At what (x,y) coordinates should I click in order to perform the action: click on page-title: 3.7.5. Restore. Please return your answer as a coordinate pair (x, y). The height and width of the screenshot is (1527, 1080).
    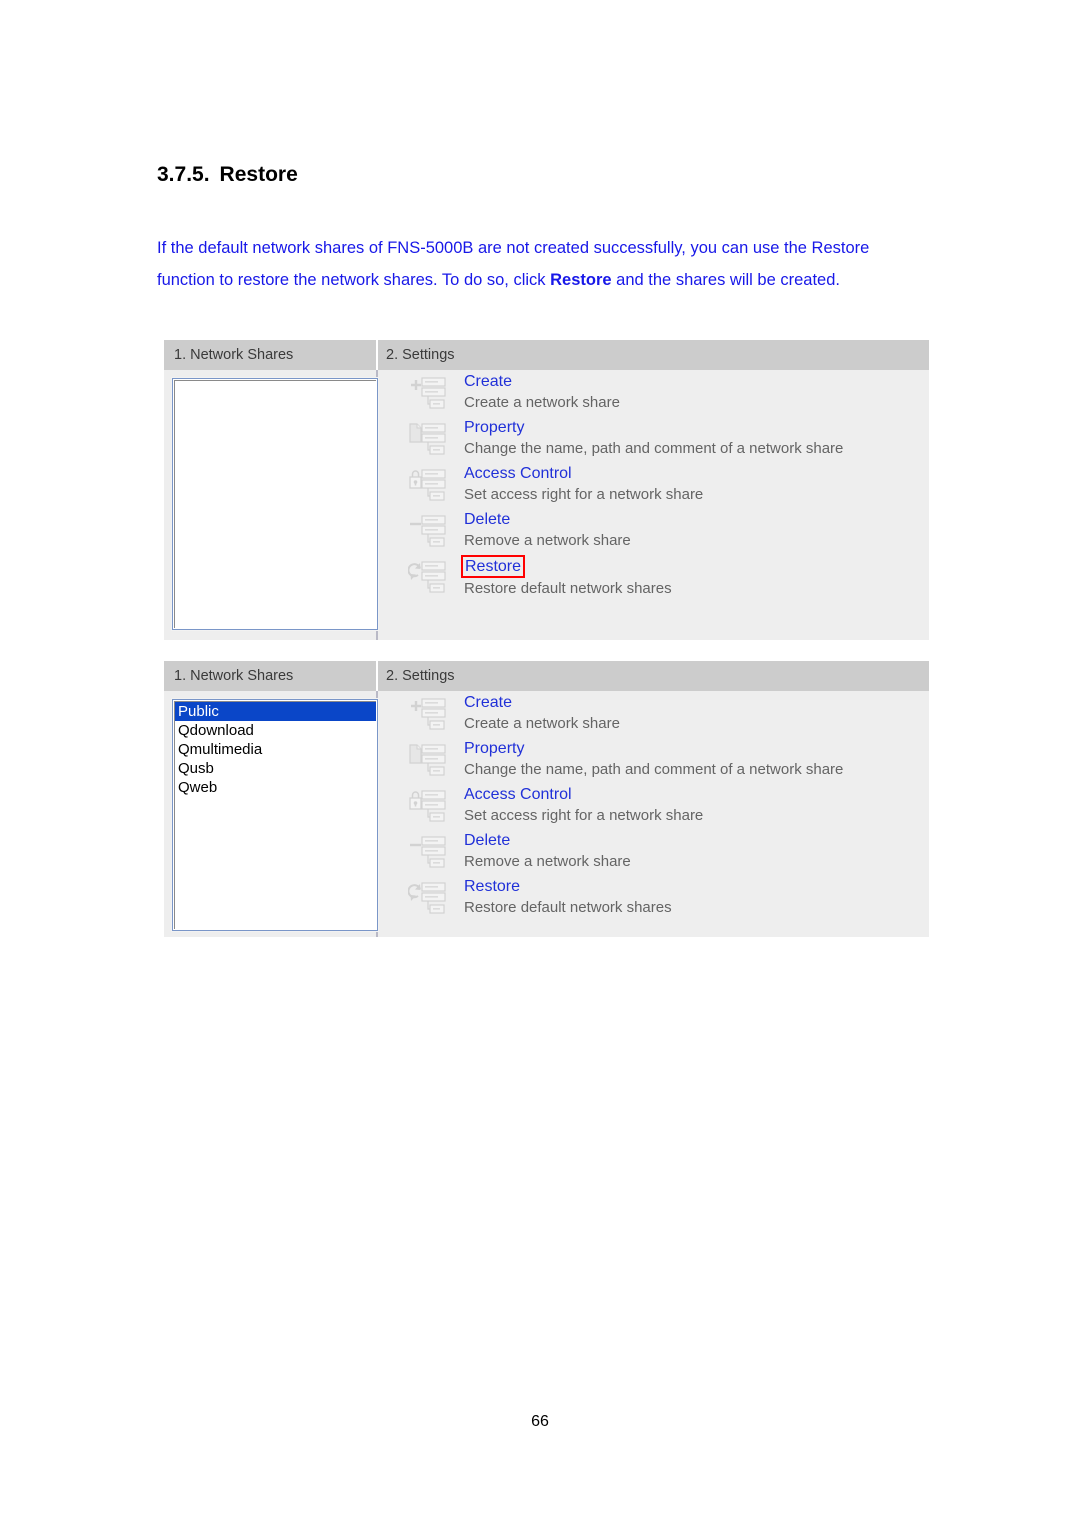
    Looking at the image, I should click on (227, 175).